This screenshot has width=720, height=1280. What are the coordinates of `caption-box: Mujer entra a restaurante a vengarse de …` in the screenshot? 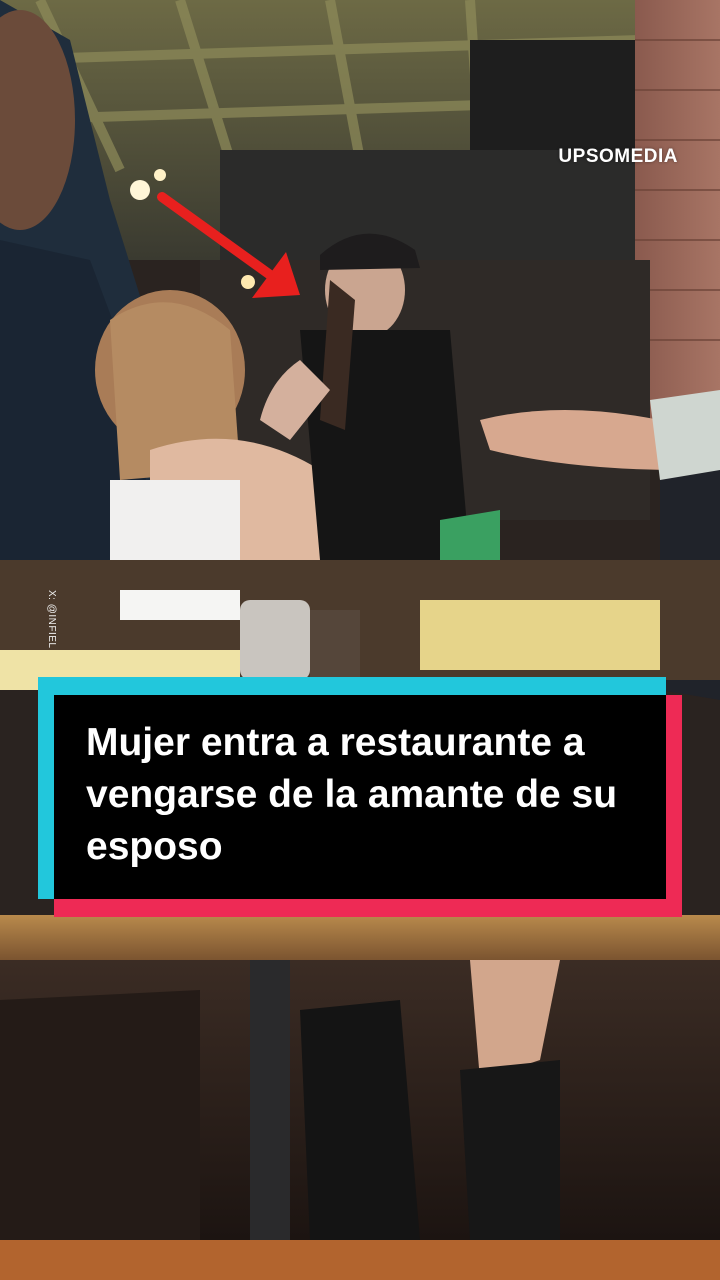 It's located at (360, 797).